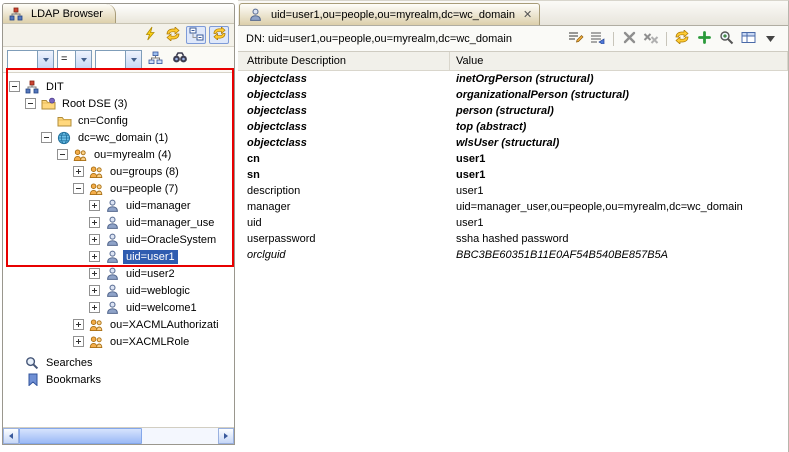 This screenshot has height=452, width=789. What do you see at coordinates (164, 324) in the screenshot?
I see `tree-item-label: ou=XACMLAuthorizati` at bounding box center [164, 324].